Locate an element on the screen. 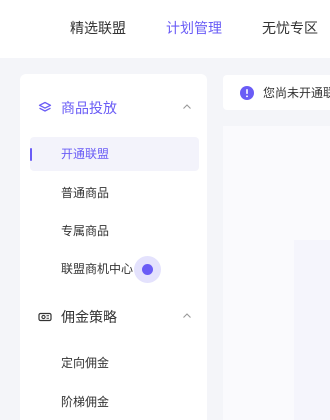 Image resolution: width=330 pixels, height=420 pixels. sidebar-item-alliance-opportunity-center: 联盟商机中心 is located at coordinates (114, 269).